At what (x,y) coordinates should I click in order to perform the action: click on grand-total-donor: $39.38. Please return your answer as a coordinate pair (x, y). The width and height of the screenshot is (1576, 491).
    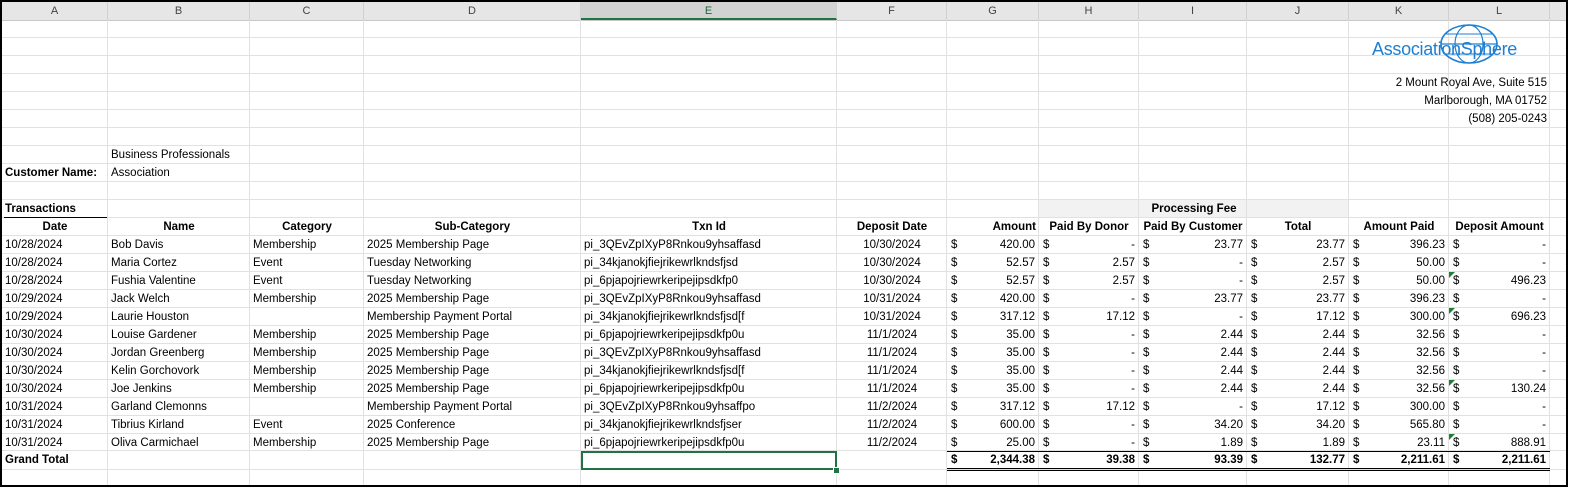
    Looking at the image, I should click on (1089, 460).